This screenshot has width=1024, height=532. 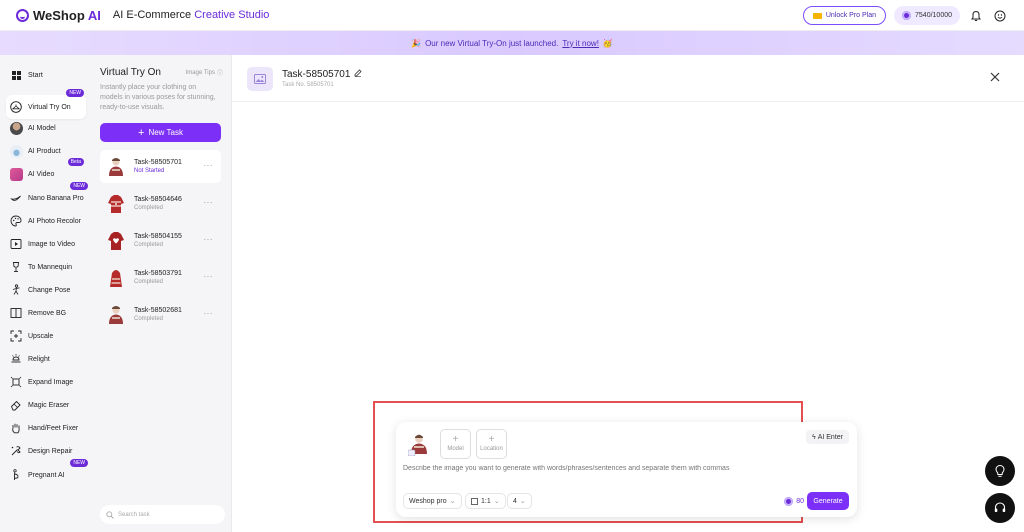 I want to click on task-row: Task-58505701 Not Started ···, so click(x=160, y=166).